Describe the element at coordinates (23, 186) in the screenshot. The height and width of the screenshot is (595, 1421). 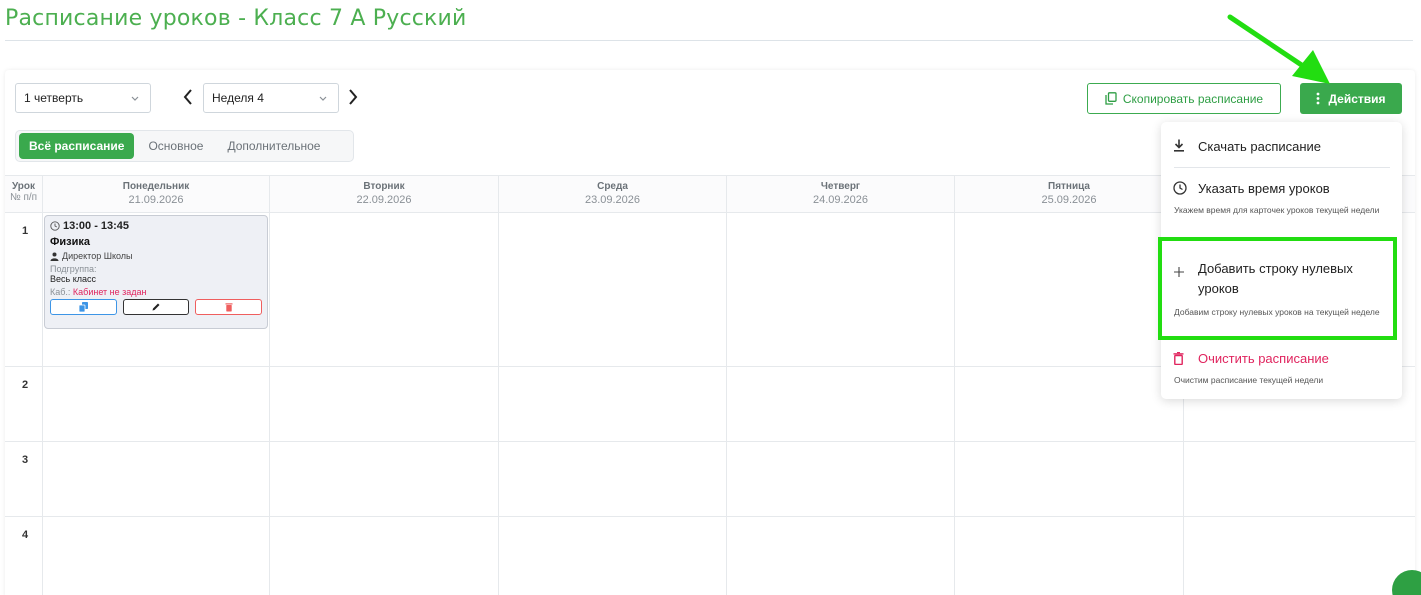
I see `lesson-header: Урок` at that location.